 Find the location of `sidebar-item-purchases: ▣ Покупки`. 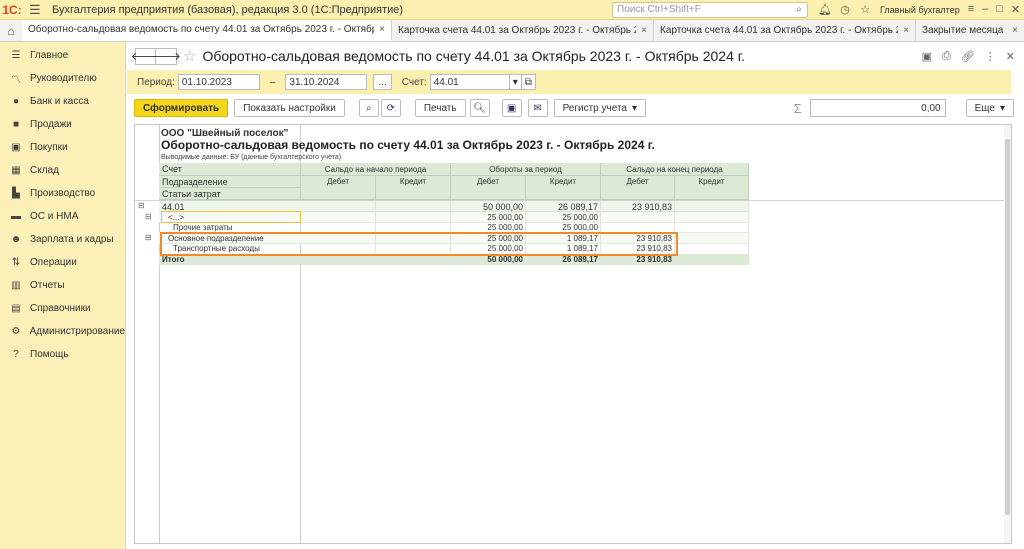

sidebar-item-purchases: ▣ Покупки is located at coordinates (62, 147).